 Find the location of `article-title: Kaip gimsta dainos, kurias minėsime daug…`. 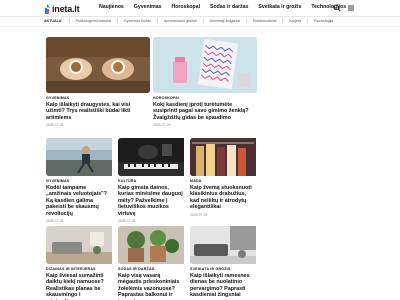

article-title: Kaip gimsta dainos, kurias minėsime daug… is located at coordinates (151, 201).